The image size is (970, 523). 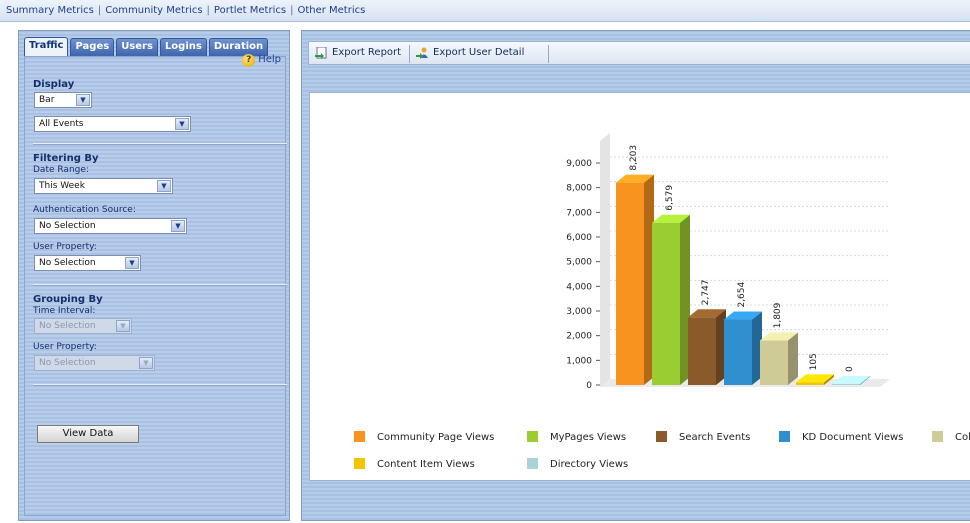 What do you see at coordinates (793, 358) in the screenshot?
I see `bar-side` at bounding box center [793, 358].